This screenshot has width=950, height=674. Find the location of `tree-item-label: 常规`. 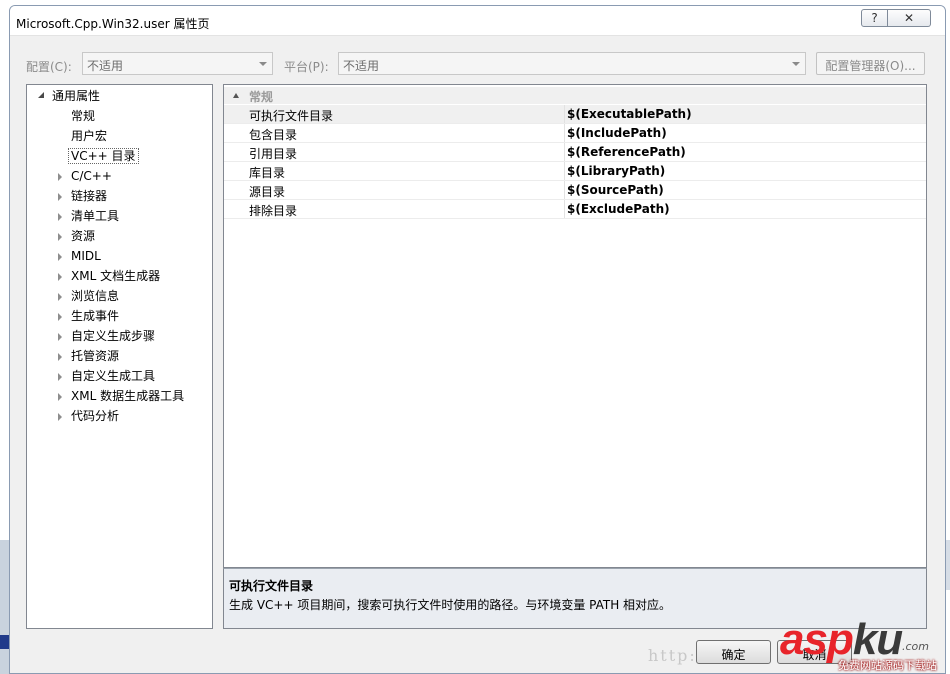

tree-item-label: 常规 is located at coordinates (83, 116).